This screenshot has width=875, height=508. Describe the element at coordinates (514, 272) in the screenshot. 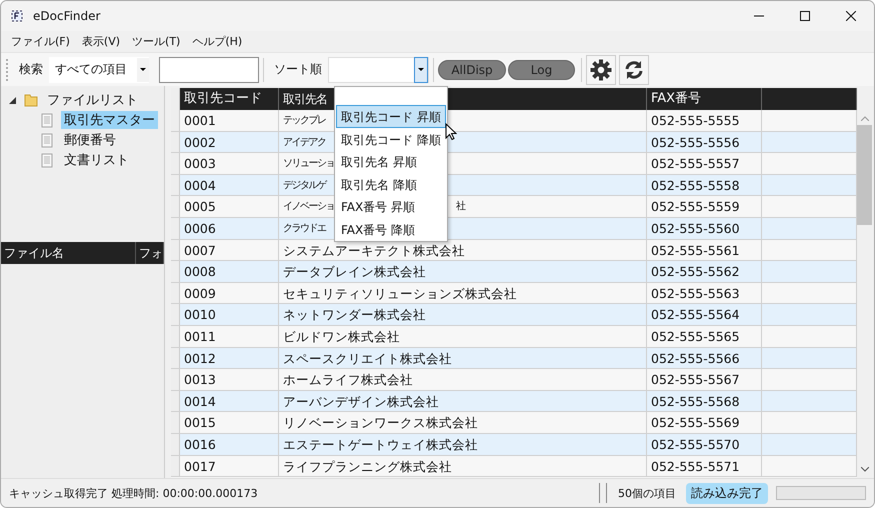

I see `table-row: 0008 データブレイン株式会社 052-555-5562` at that location.